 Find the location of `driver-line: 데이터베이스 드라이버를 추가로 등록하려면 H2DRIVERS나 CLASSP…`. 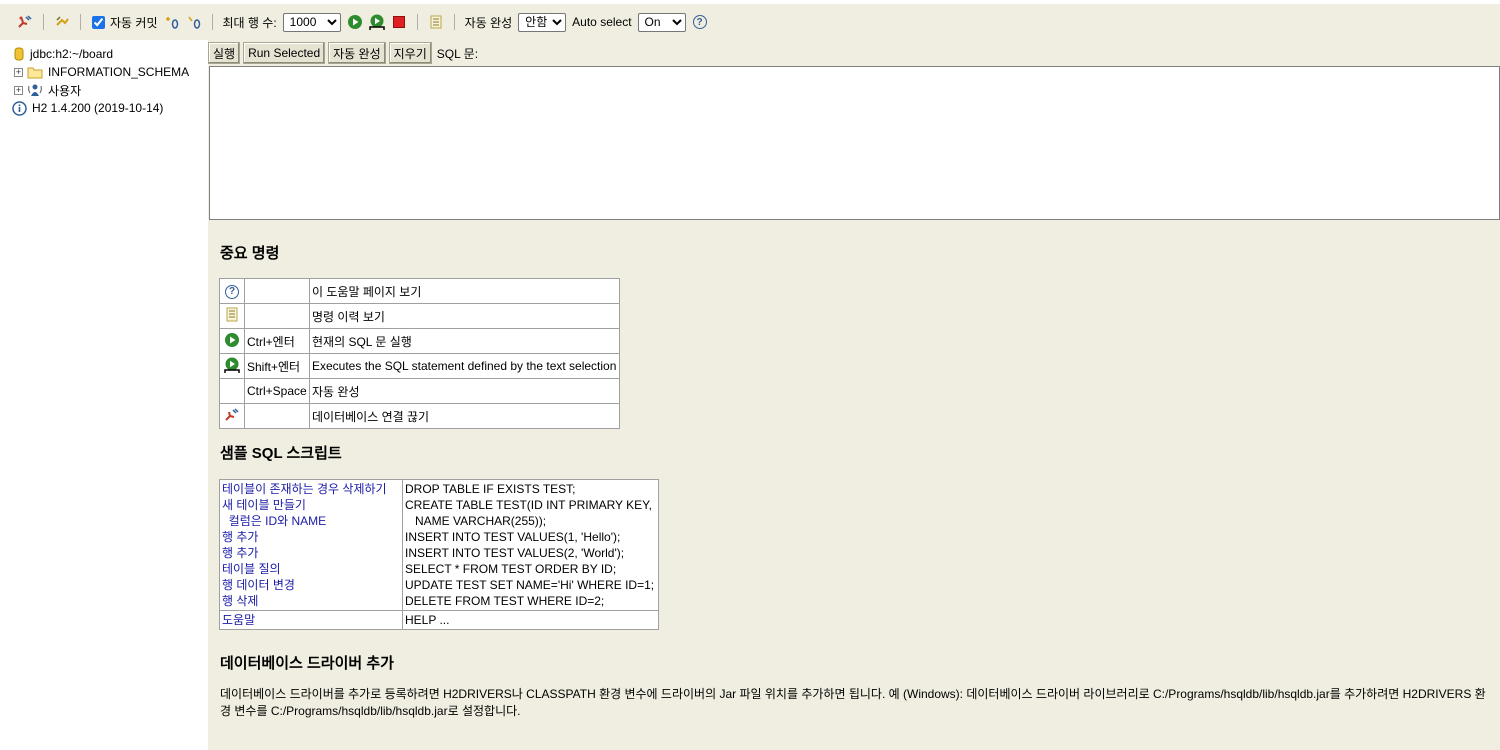

driver-line: 데이터베이스 드라이버를 추가로 등록하려면 H2DRIVERS나 CLASSP… is located at coordinates (853, 694).